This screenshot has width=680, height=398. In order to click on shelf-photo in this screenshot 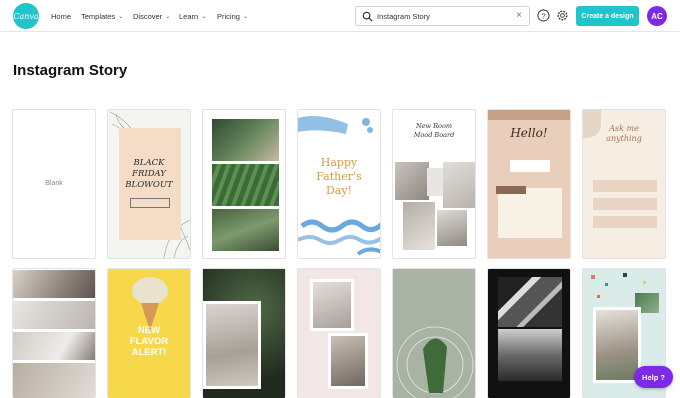, I will do `click(54, 315)`.